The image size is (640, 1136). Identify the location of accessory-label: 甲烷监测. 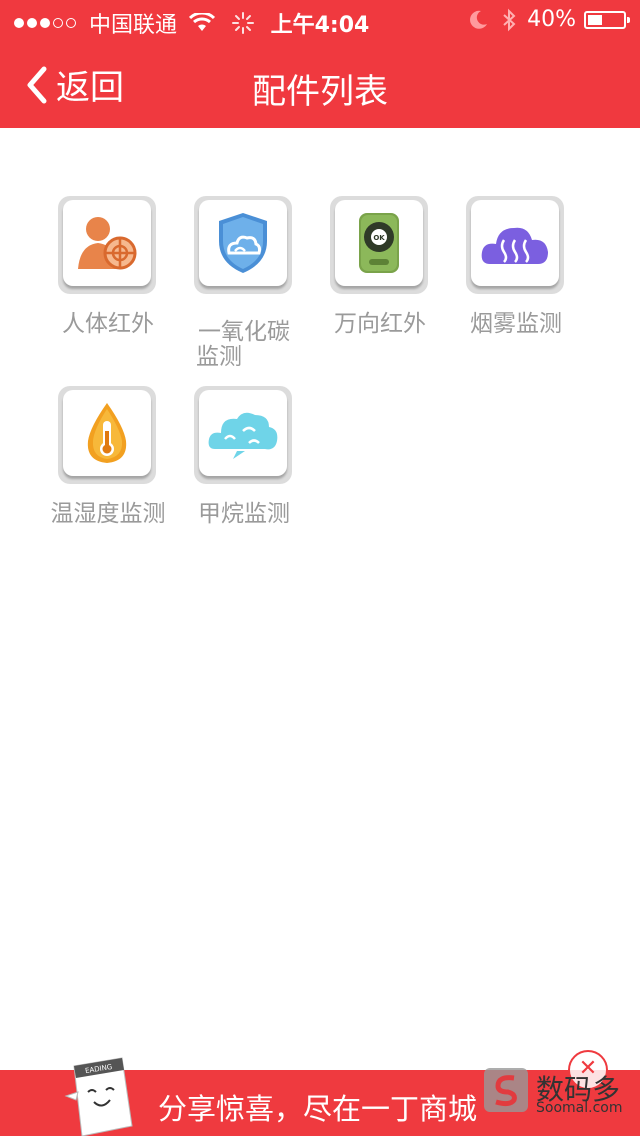
(244, 514).